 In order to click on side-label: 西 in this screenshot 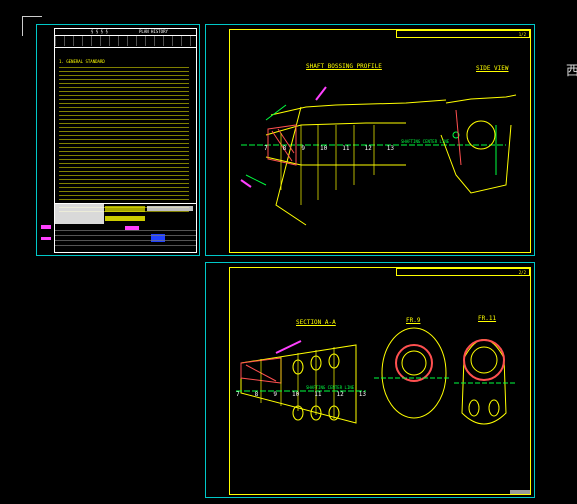, I will do `click(571, 71)`.